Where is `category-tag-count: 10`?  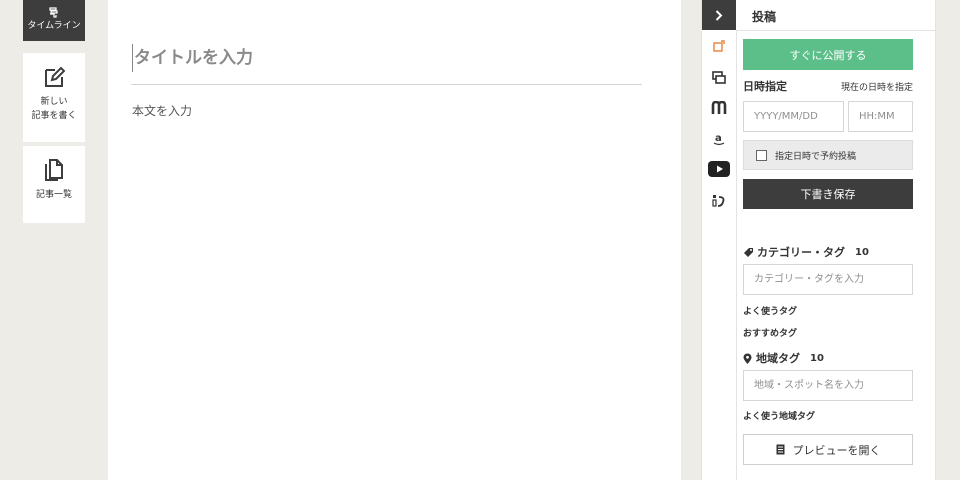 category-tag-count: 10 is located at coordinates (862, 252).